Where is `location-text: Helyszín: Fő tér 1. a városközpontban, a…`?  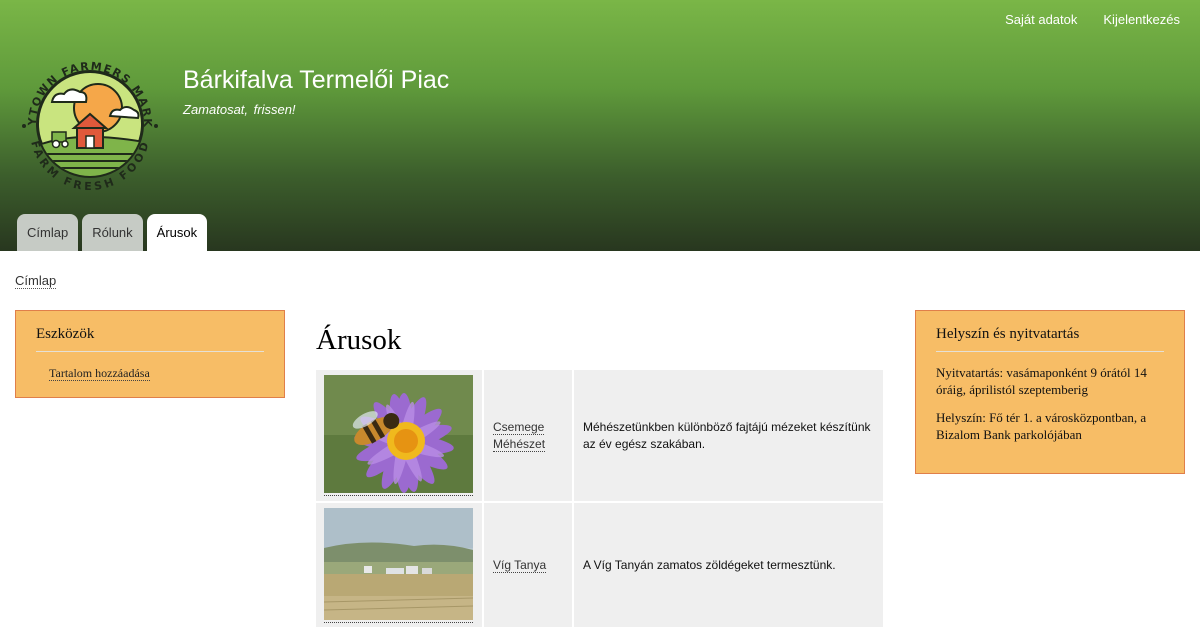 location-text: Helyszín: Fő tér 1. a városközpontban, a… is located at coordinates (1041, 426).